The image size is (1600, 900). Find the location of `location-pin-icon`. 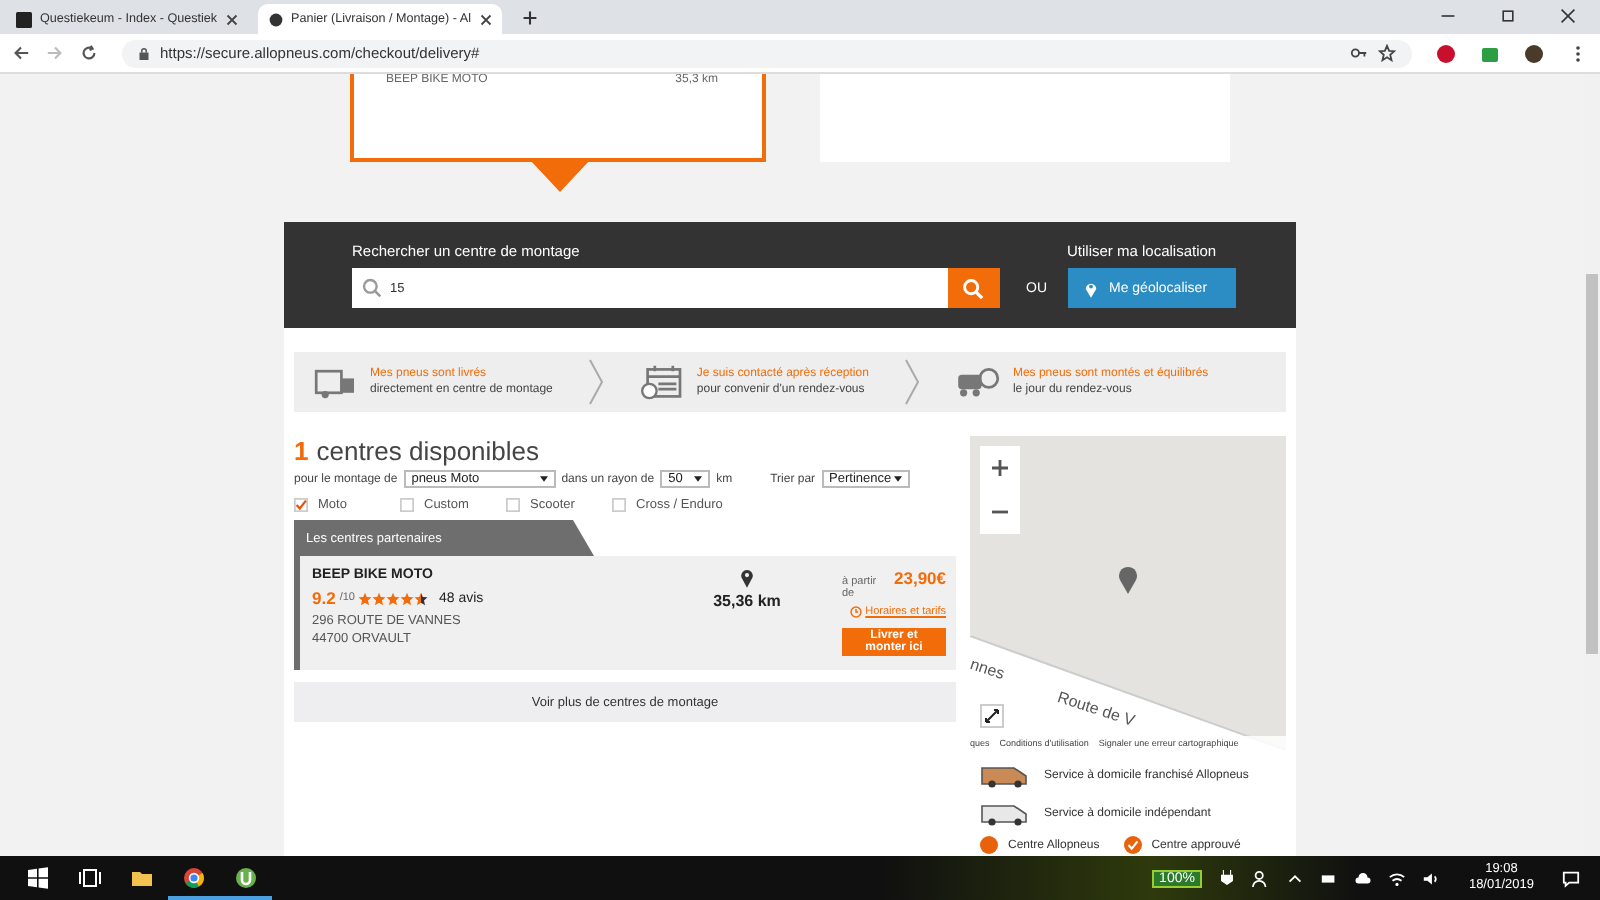

location-pin-icon is located at coordinates (747, 578).